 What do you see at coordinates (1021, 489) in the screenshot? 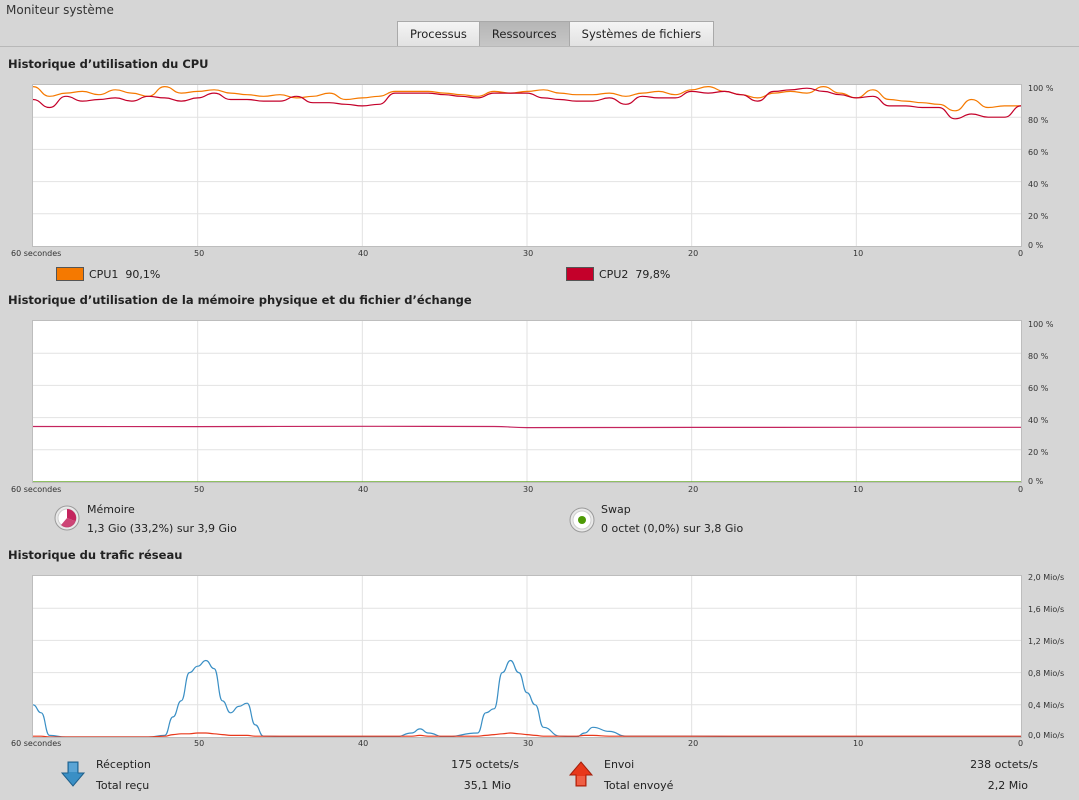
I see `memory-x-label-0: 0` at bounding box center [1021, 489].